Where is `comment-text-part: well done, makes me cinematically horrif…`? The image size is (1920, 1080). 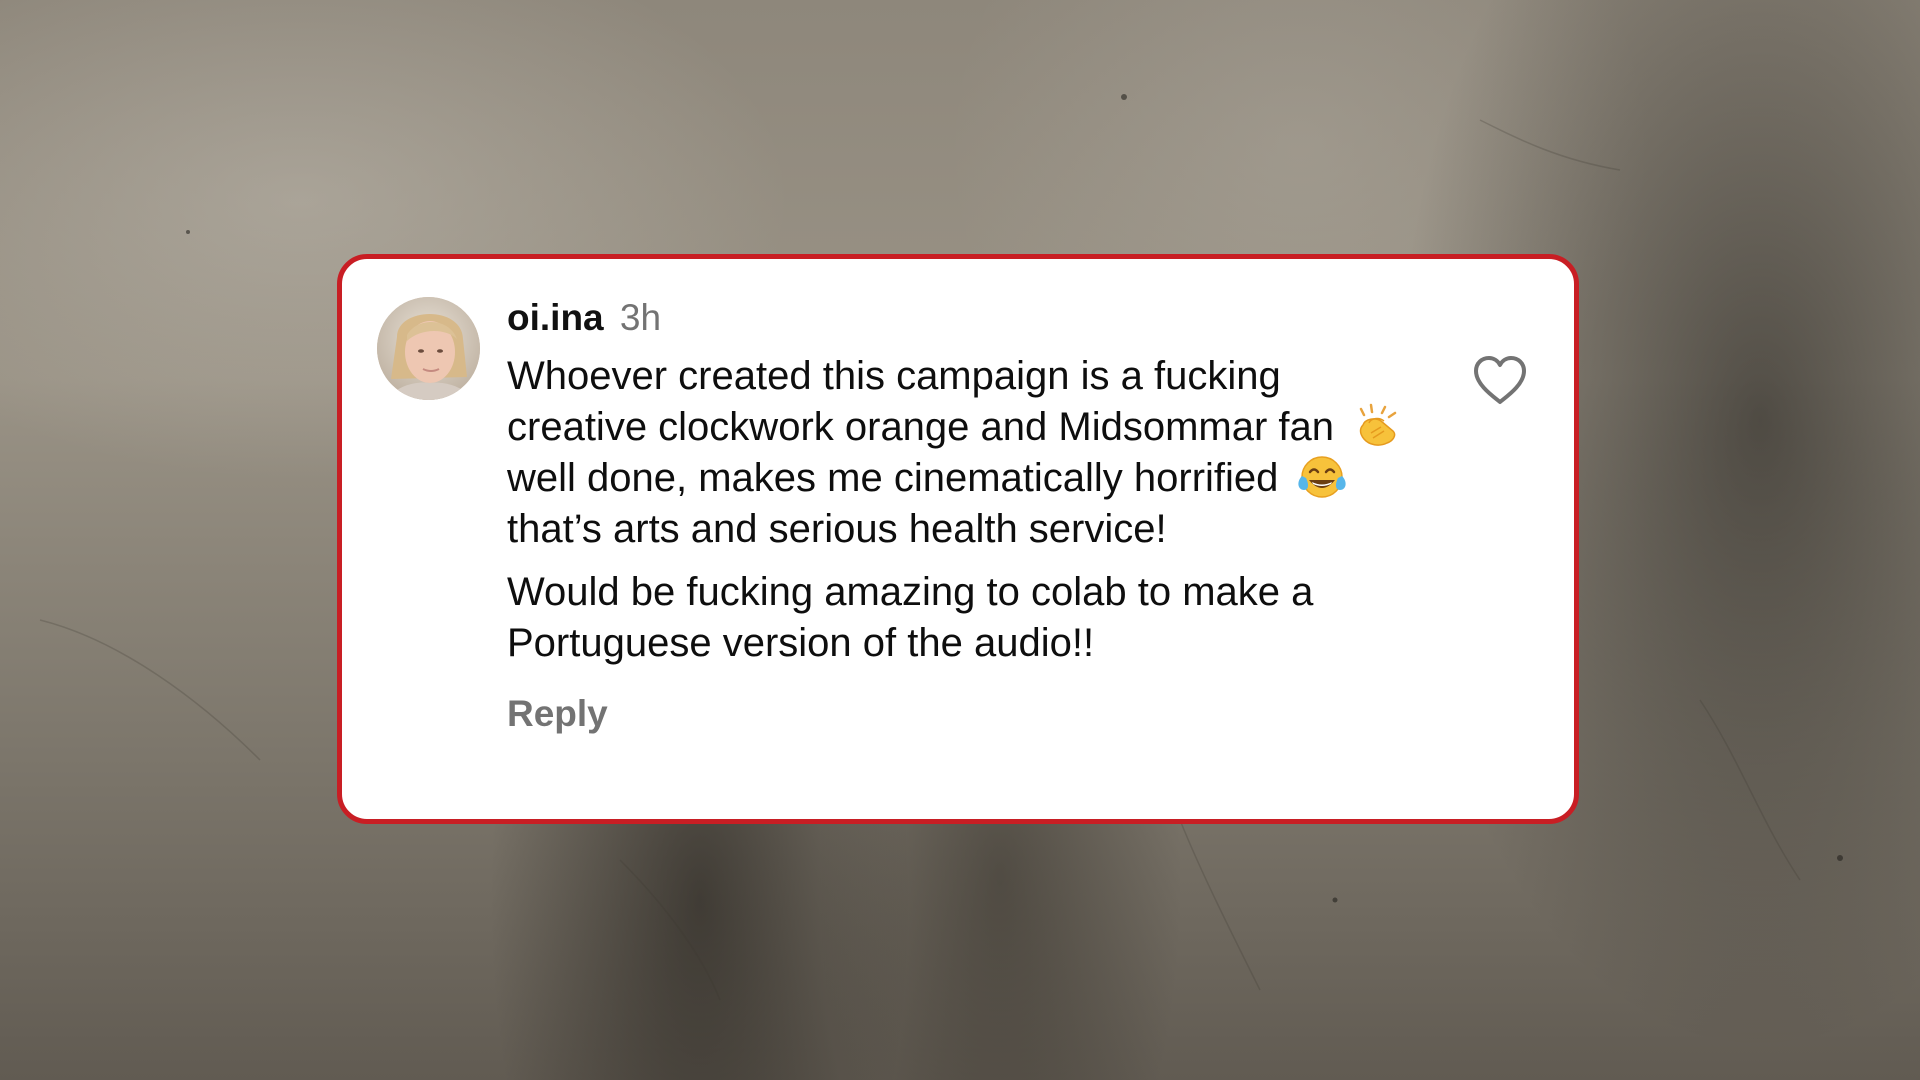
comment-text-part: well done, makes me cinematically horrif… is located at coordinates (898, 478).